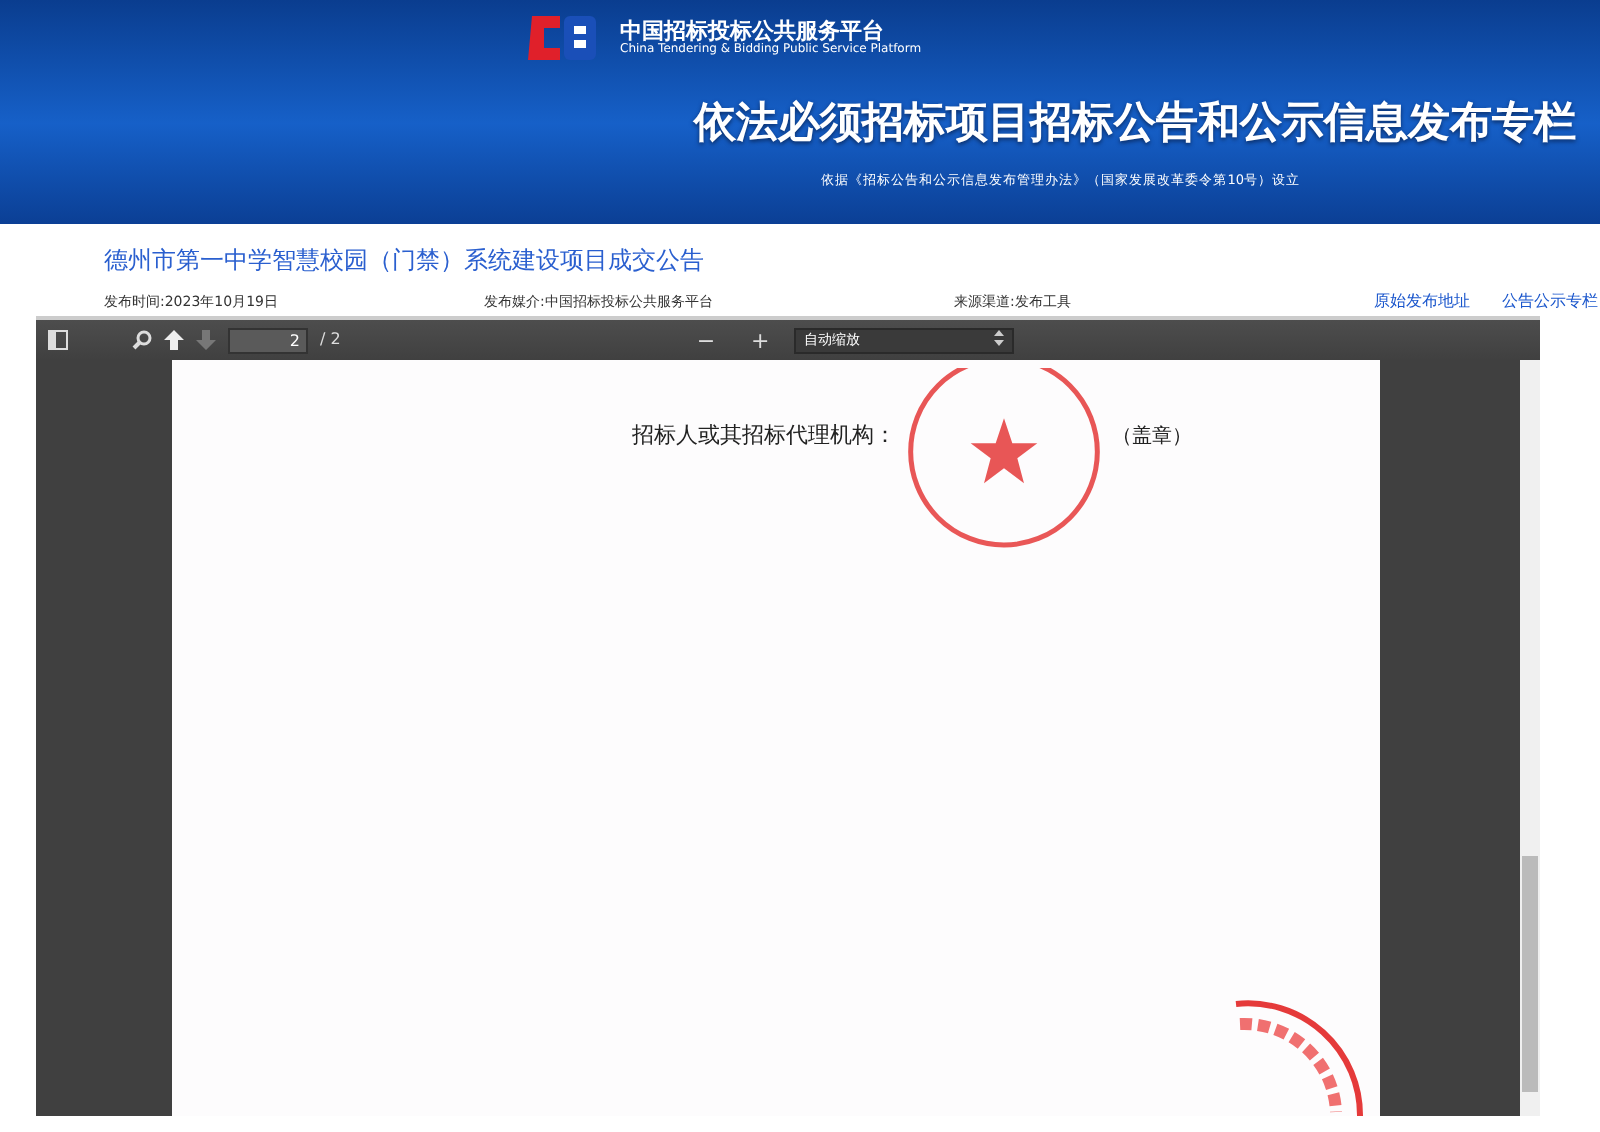 This screenshot has width=1600, height=1132. Describe the element at coordinates (752, 31) in the screenshot. I see `platform-name: 中国招标投标公共服务平台` at that location.